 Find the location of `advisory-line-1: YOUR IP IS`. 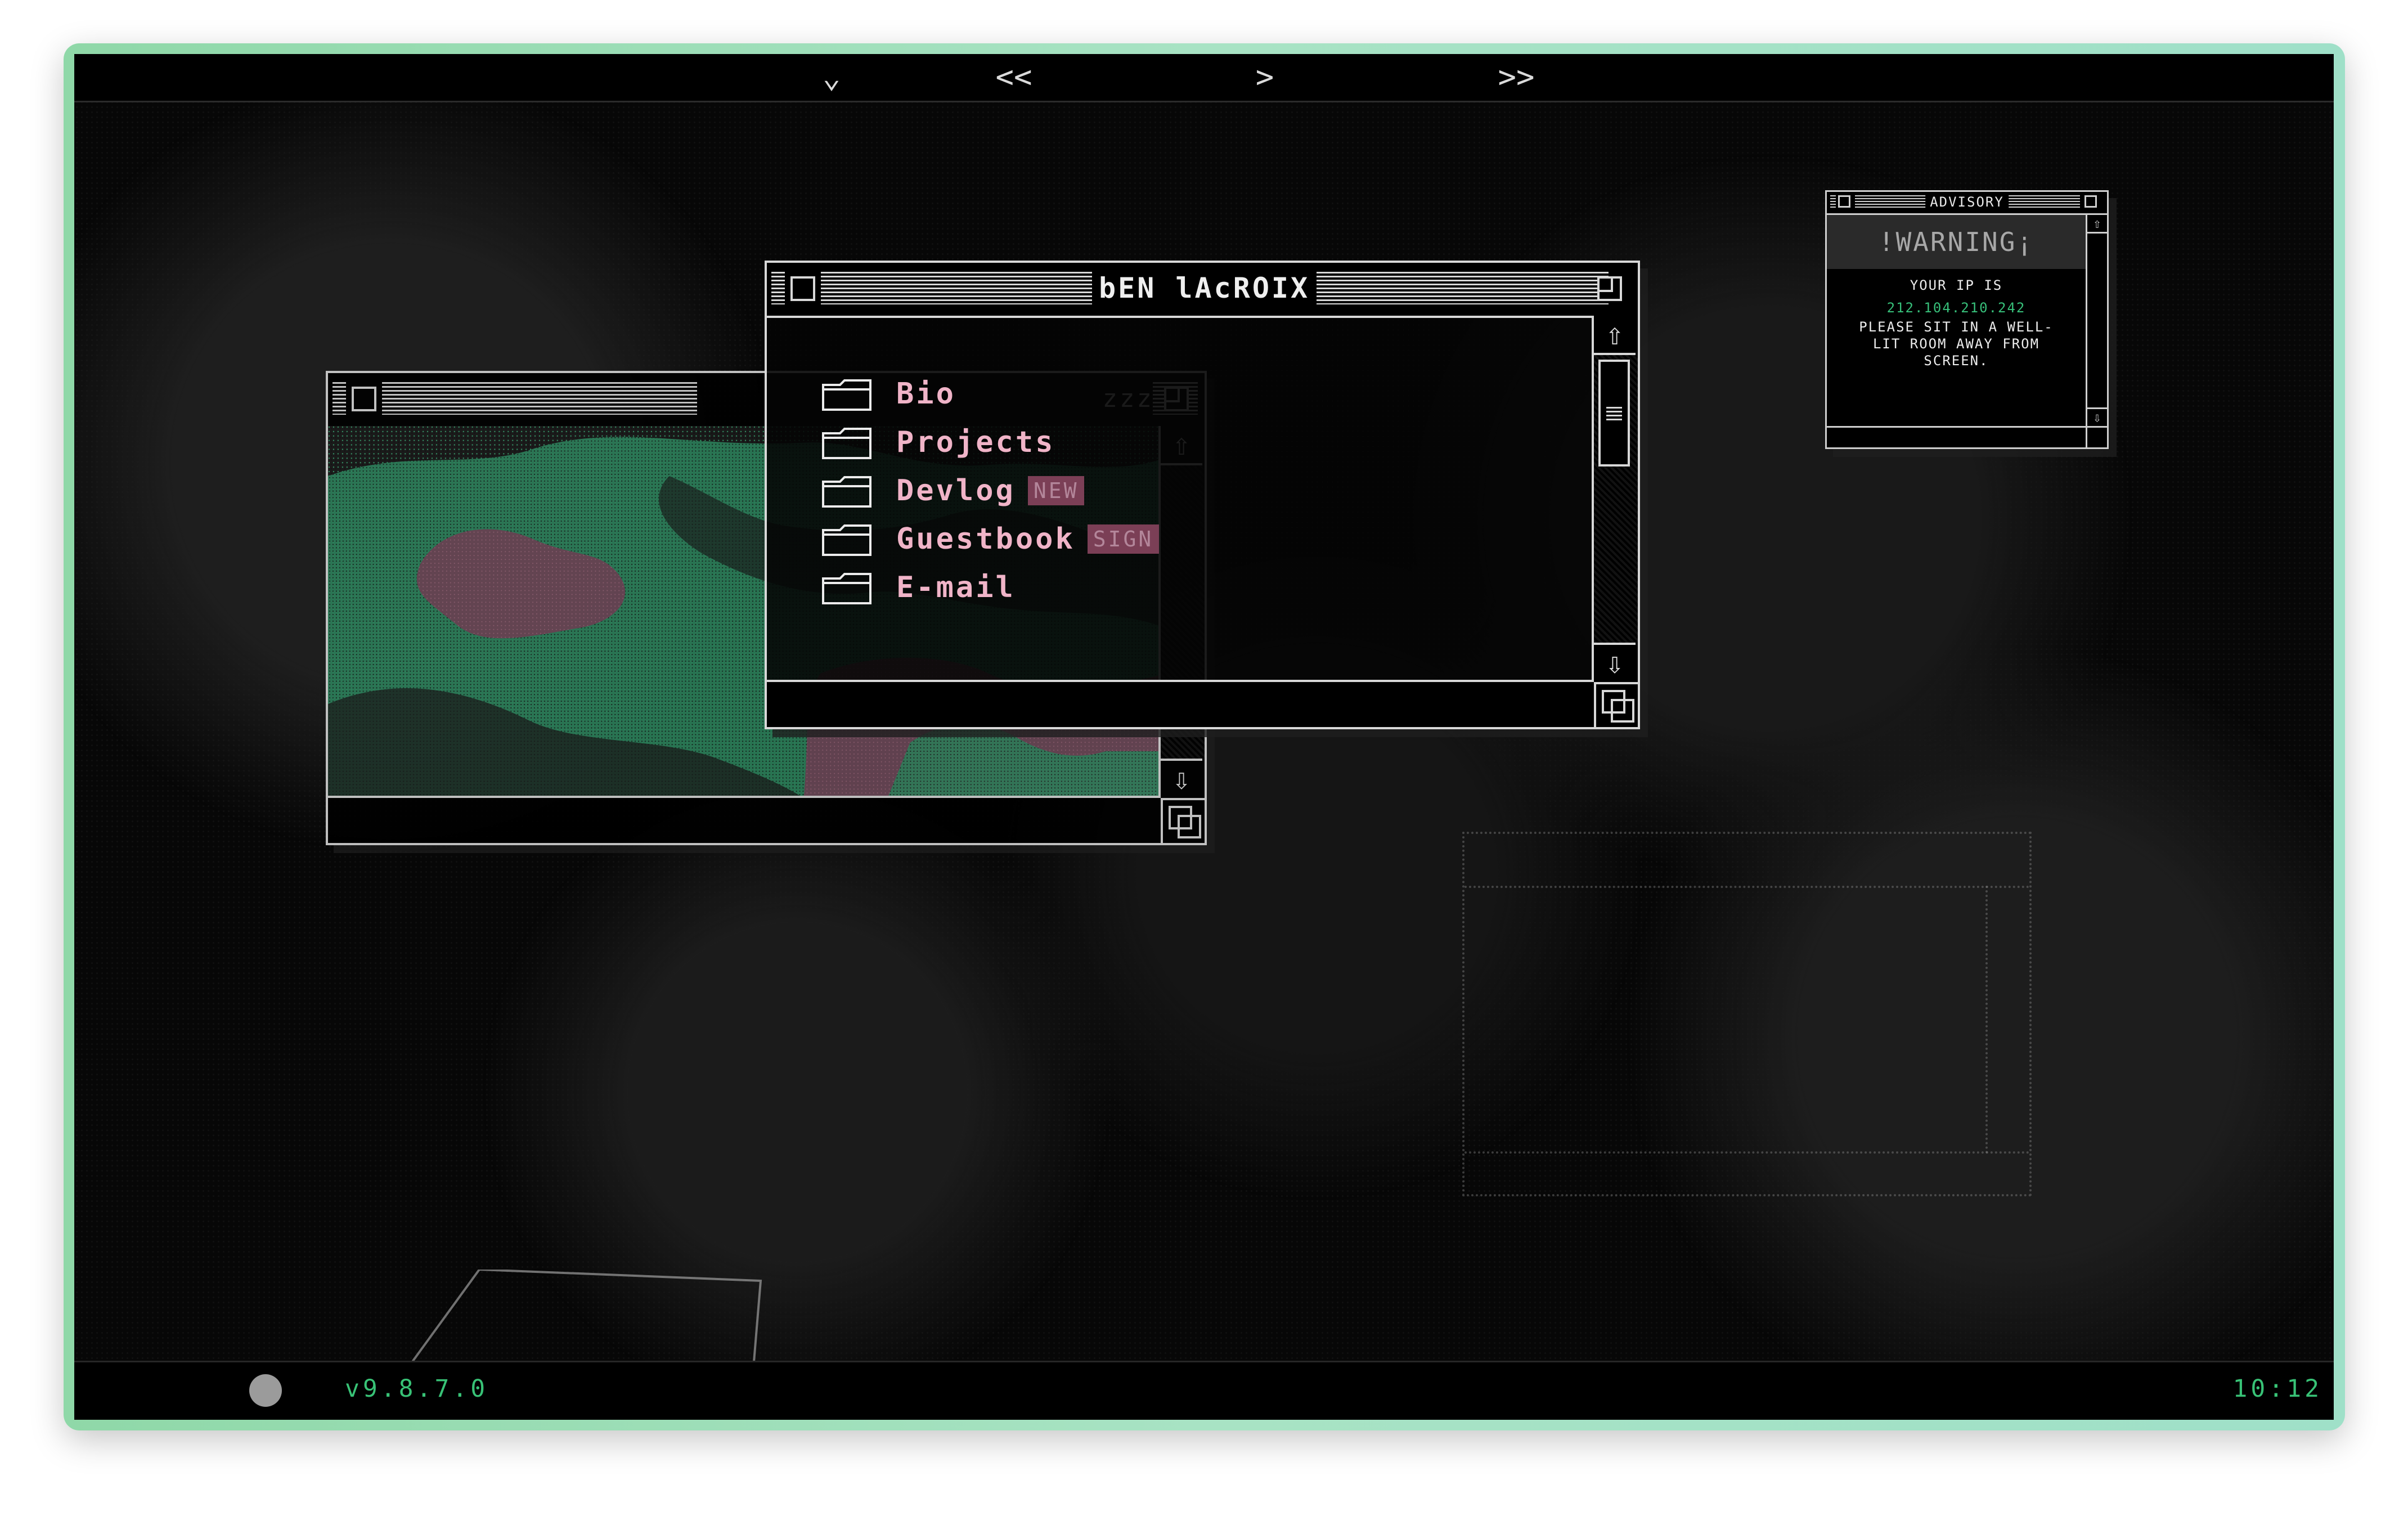

advisory-line-1: YOUR IP IS is located at coordinates (1956, 285).